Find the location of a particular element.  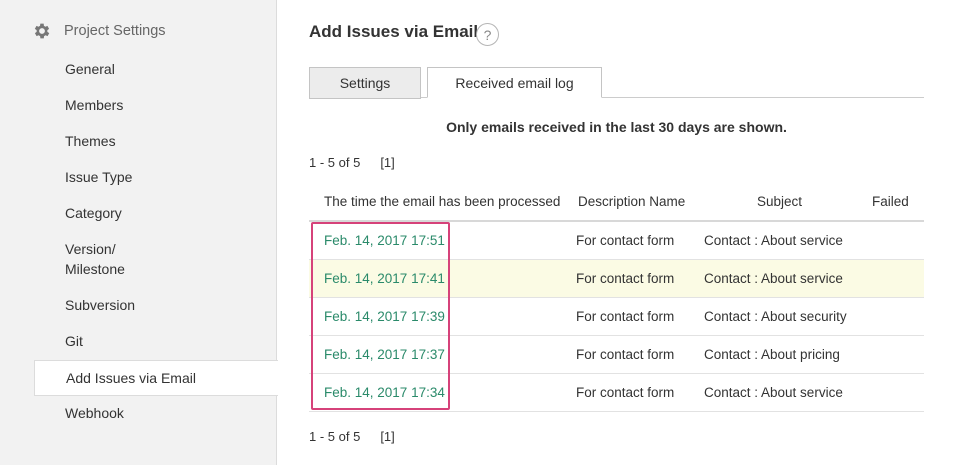

sidebar-item-label: Category is located at coordinates (93, 213).